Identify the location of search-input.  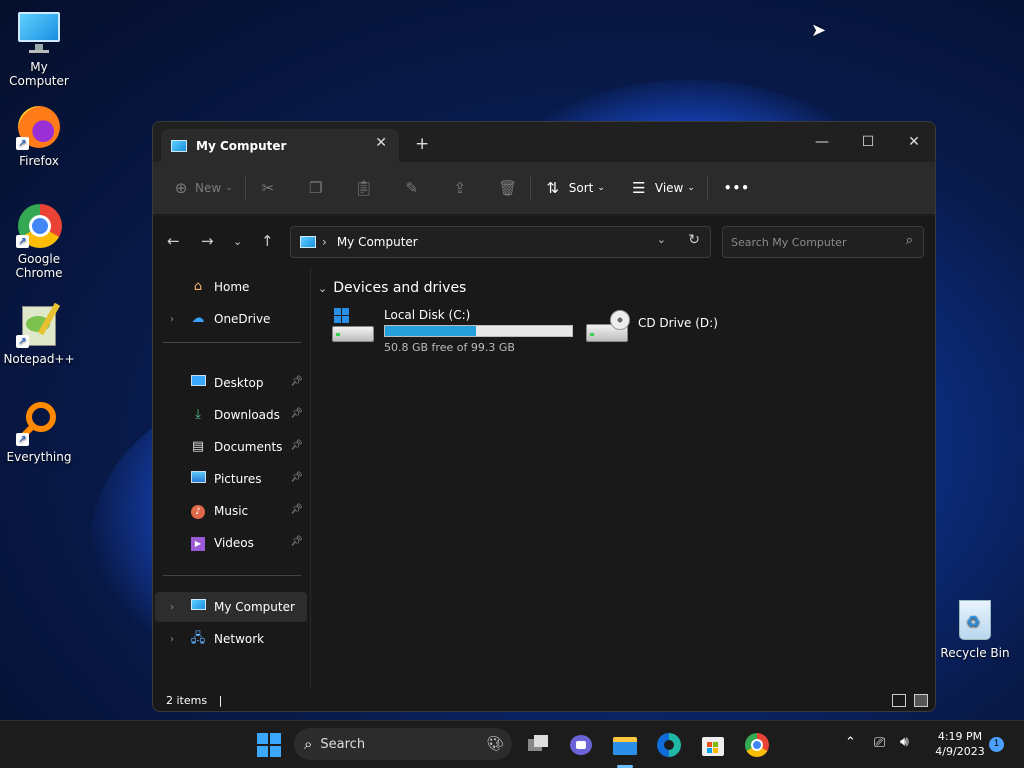
(811, 242).